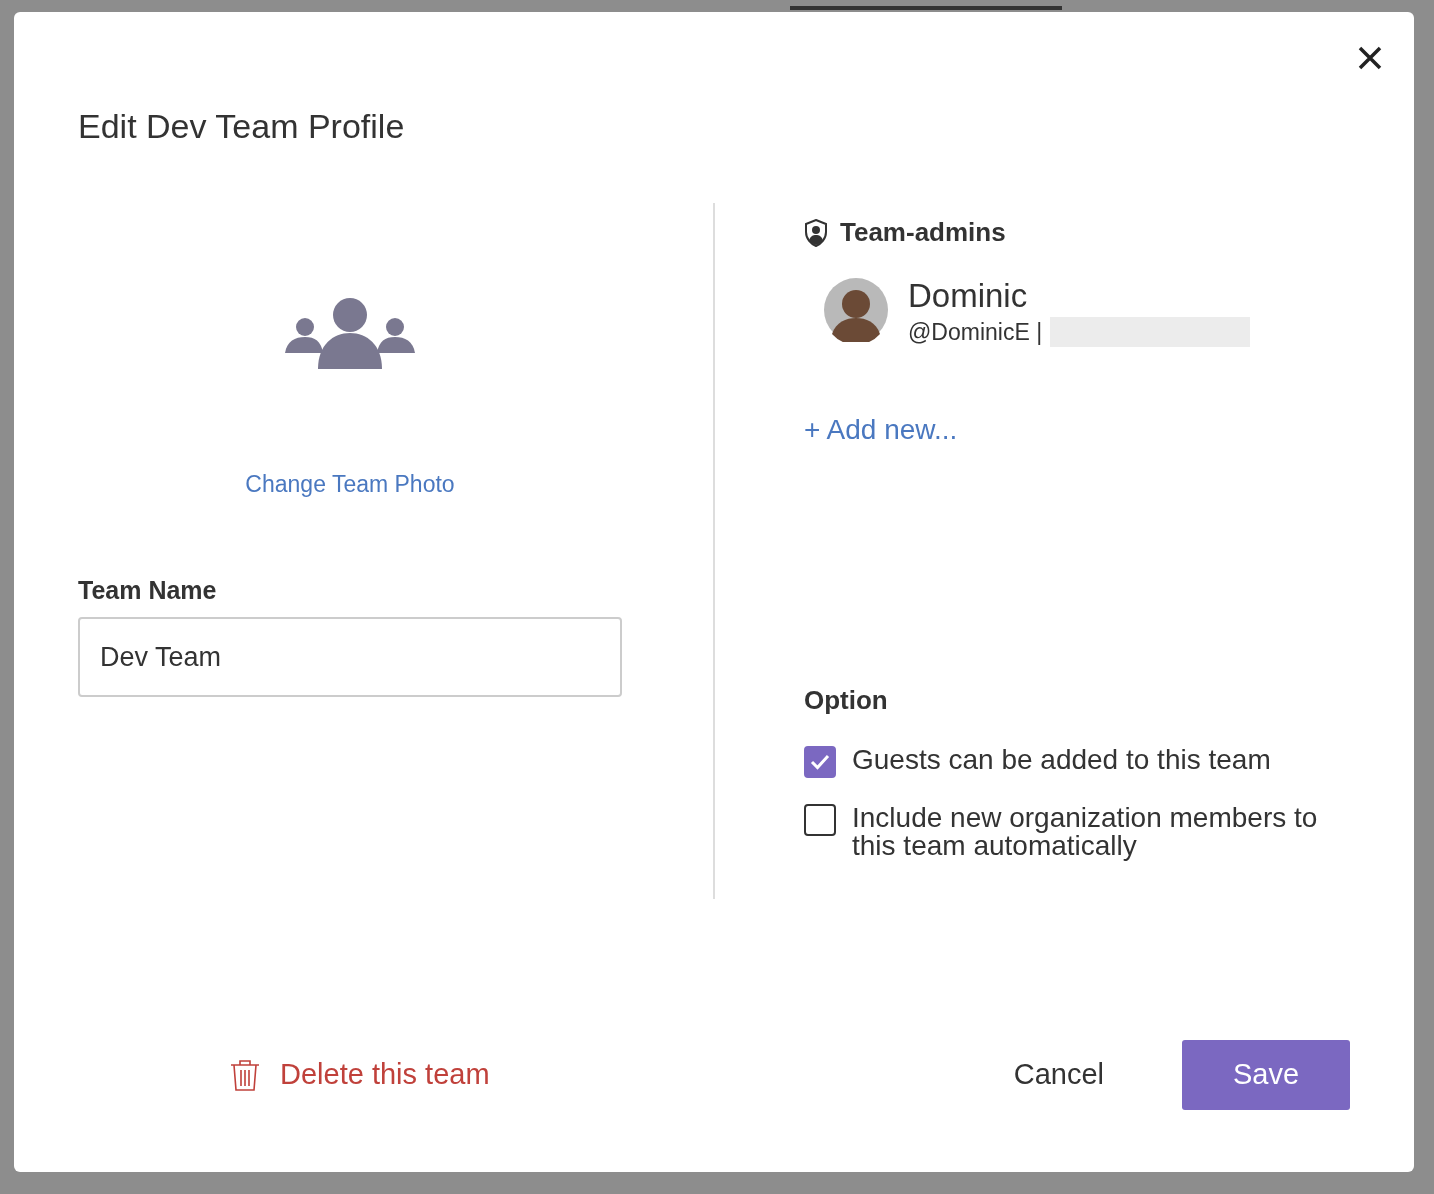 This screenshot has width=1434, height=1194. Describe the element at coordinates (350, 484) in the screenshot. I see `change-photo-link: Change Team Photo` at that location.